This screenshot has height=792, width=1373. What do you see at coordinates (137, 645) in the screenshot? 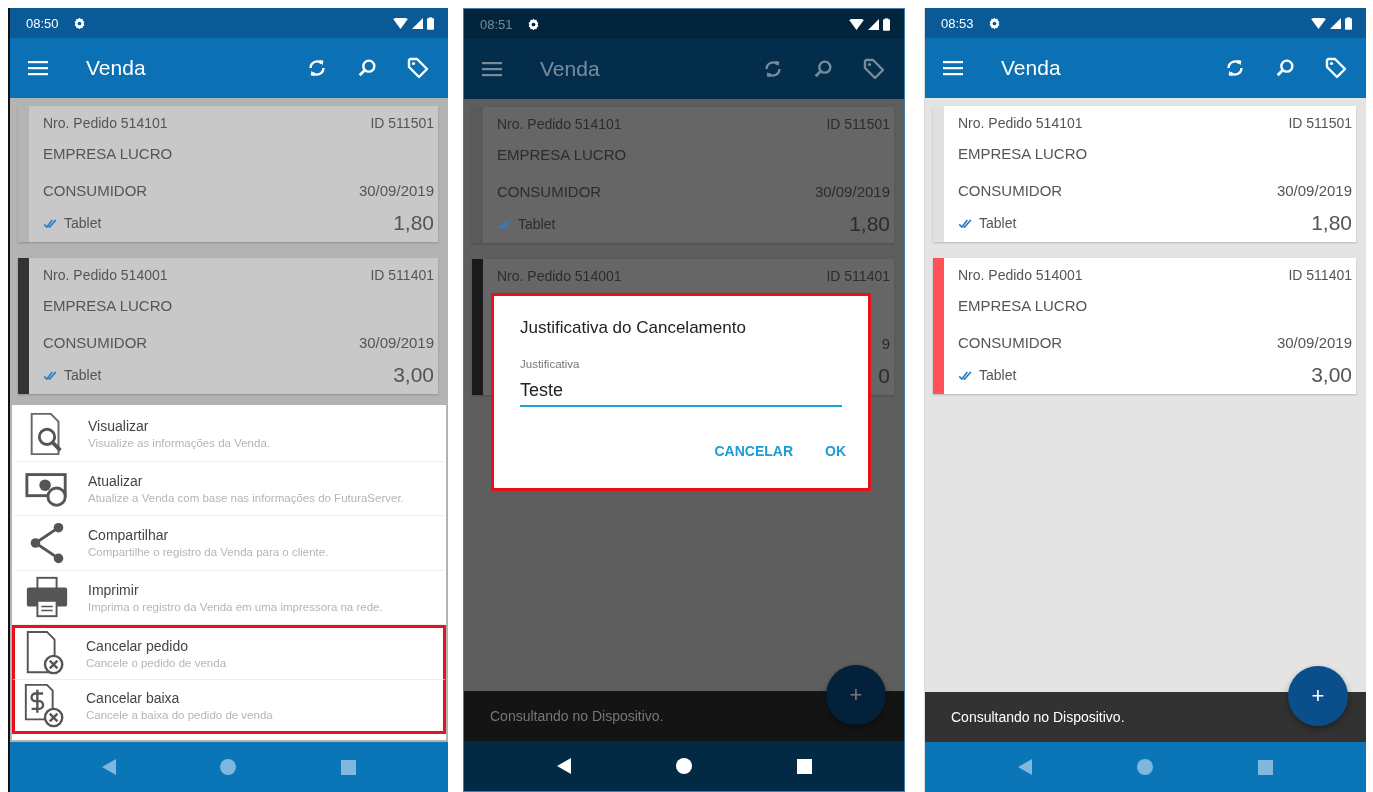
I see `menu-item-title: Cancelar pedido` at bounding box center [137, 645].